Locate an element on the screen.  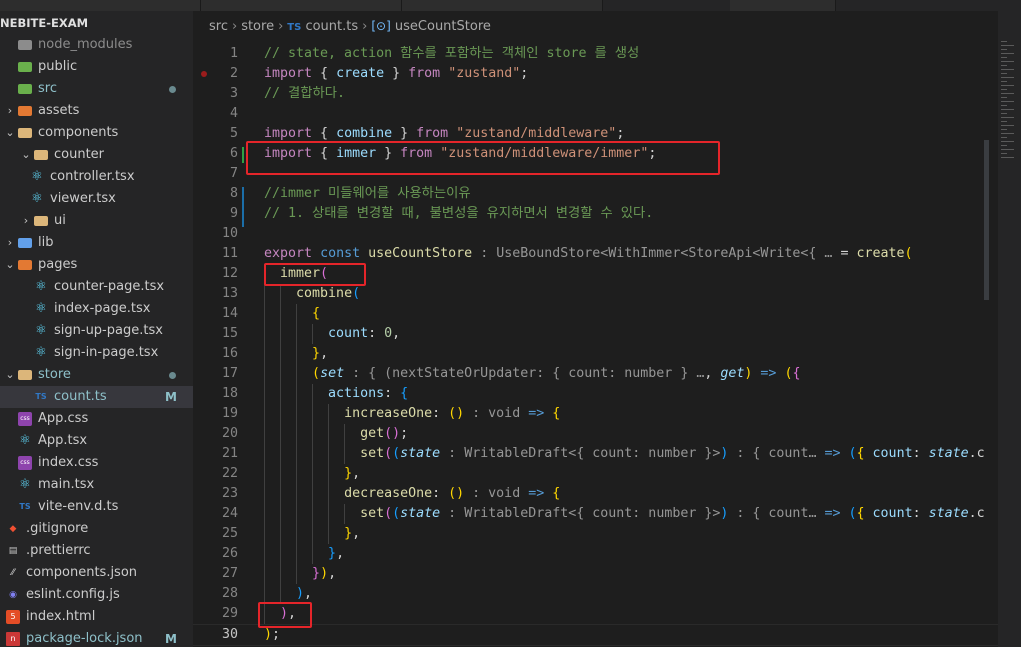
line-number: 1 is located at coordinates (233, 53).